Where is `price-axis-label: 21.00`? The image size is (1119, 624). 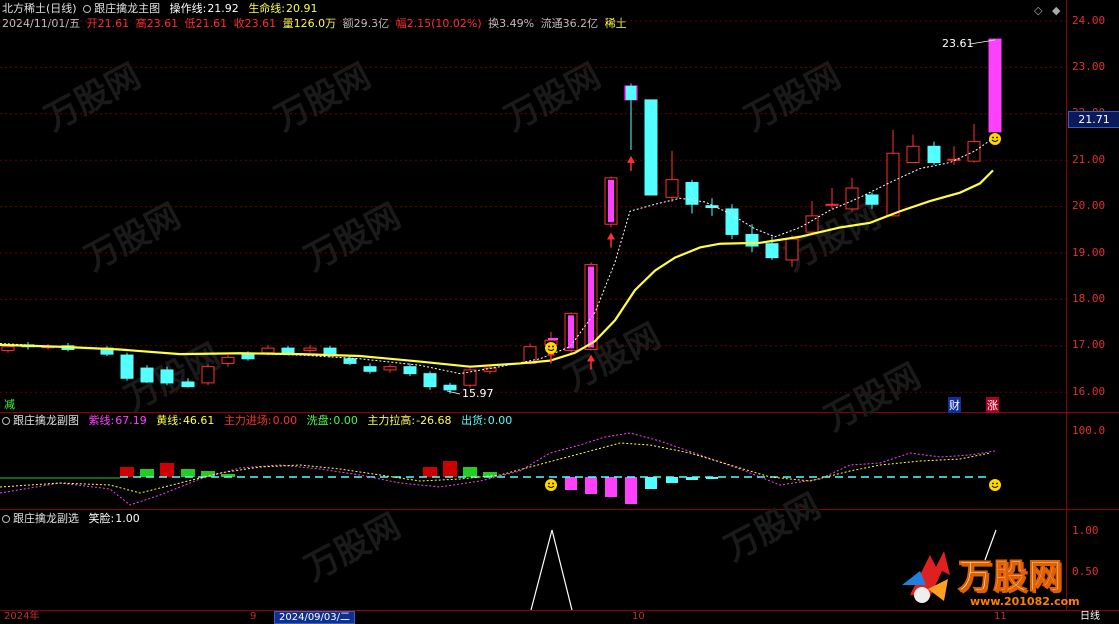
price-axis-label: 21.00 is located at coordinates (1089, 159).